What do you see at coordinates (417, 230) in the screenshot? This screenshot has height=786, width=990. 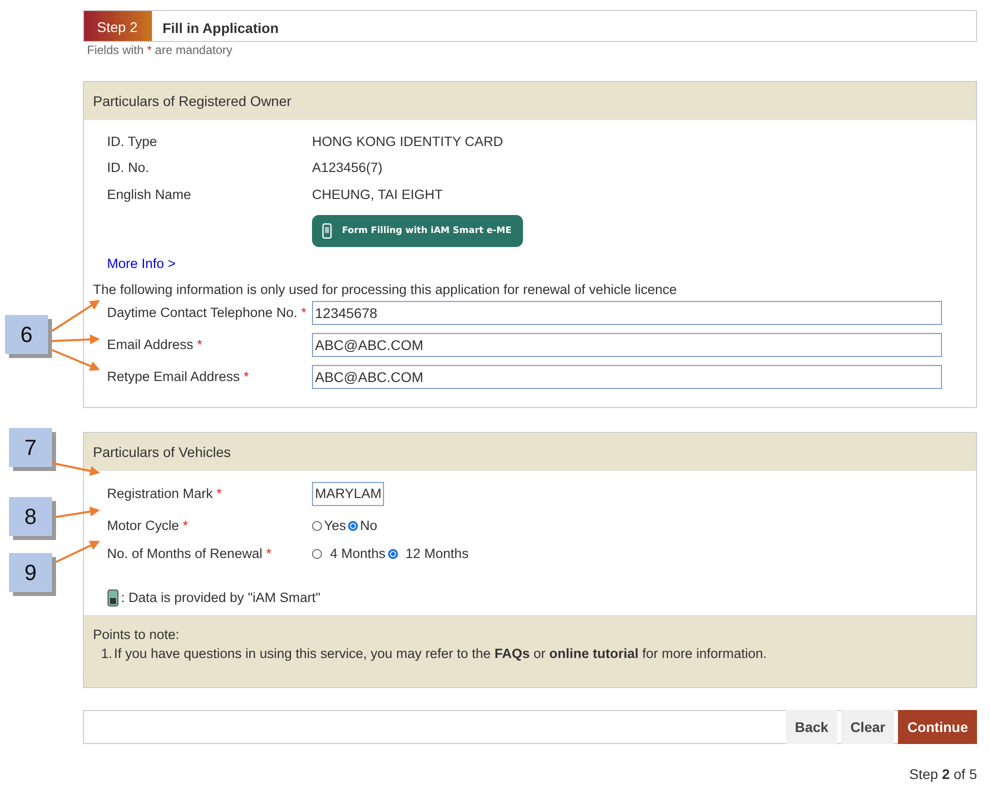 I see `iam-smart-button: Form Filling with iAM Smart e-ME` at bounding box center [417, 230].